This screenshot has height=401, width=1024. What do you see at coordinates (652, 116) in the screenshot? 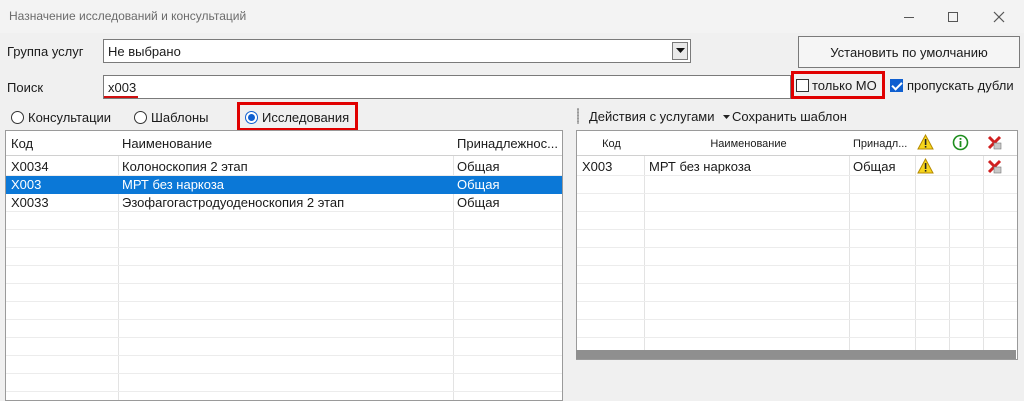
I see `actions-menu-label: Действия с услугами` at bounding box center [652, 116].